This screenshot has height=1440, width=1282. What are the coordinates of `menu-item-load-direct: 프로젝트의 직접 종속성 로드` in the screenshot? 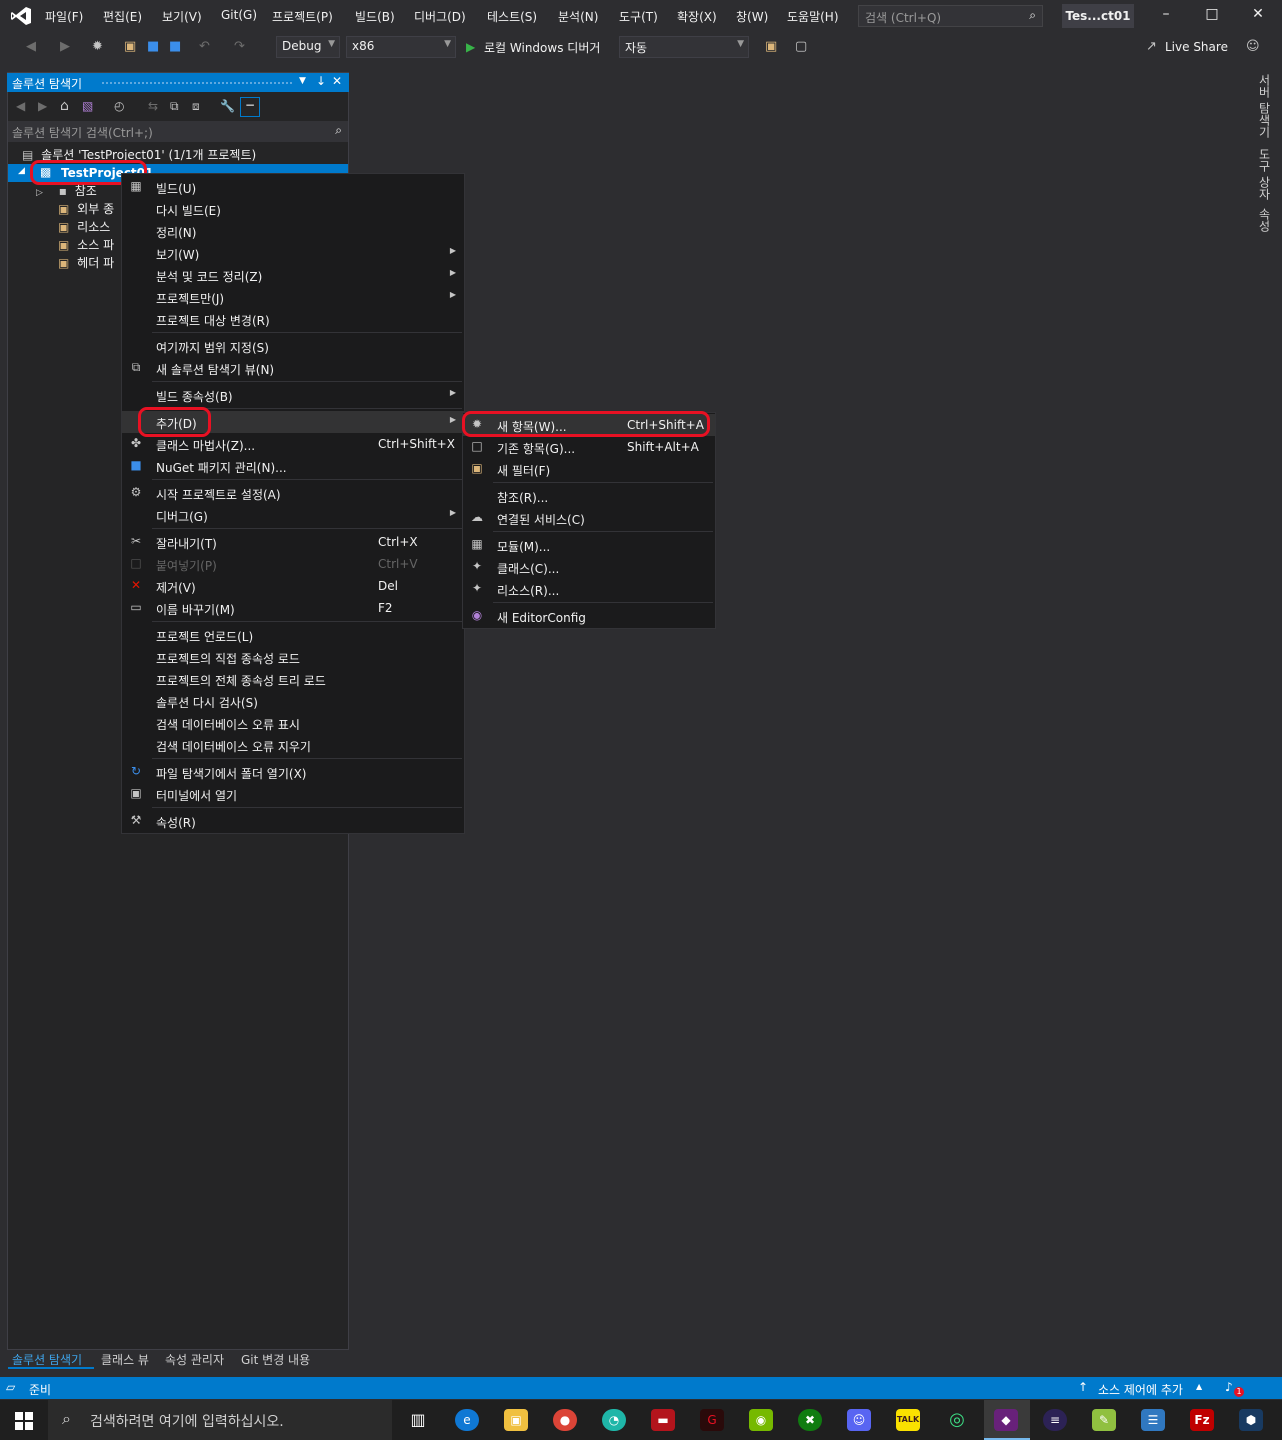 It's located at (293, 657).